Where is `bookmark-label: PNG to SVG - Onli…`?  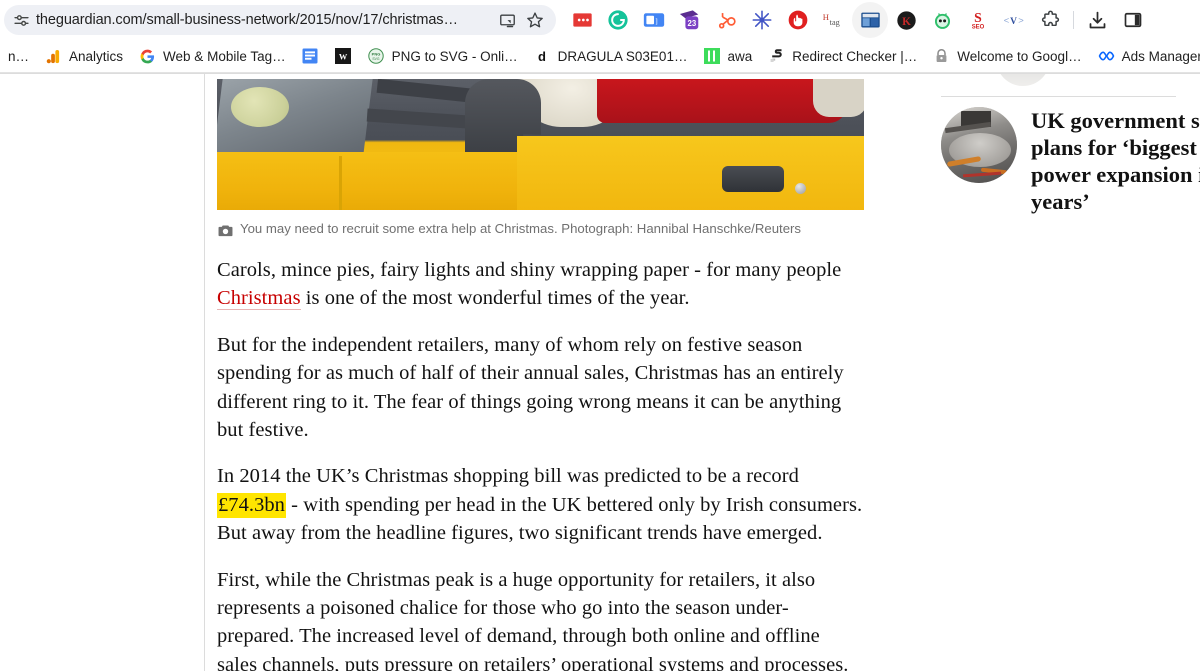 bookmark-label: PNG to SVG - Onli… is located at coordinates (454, 56).